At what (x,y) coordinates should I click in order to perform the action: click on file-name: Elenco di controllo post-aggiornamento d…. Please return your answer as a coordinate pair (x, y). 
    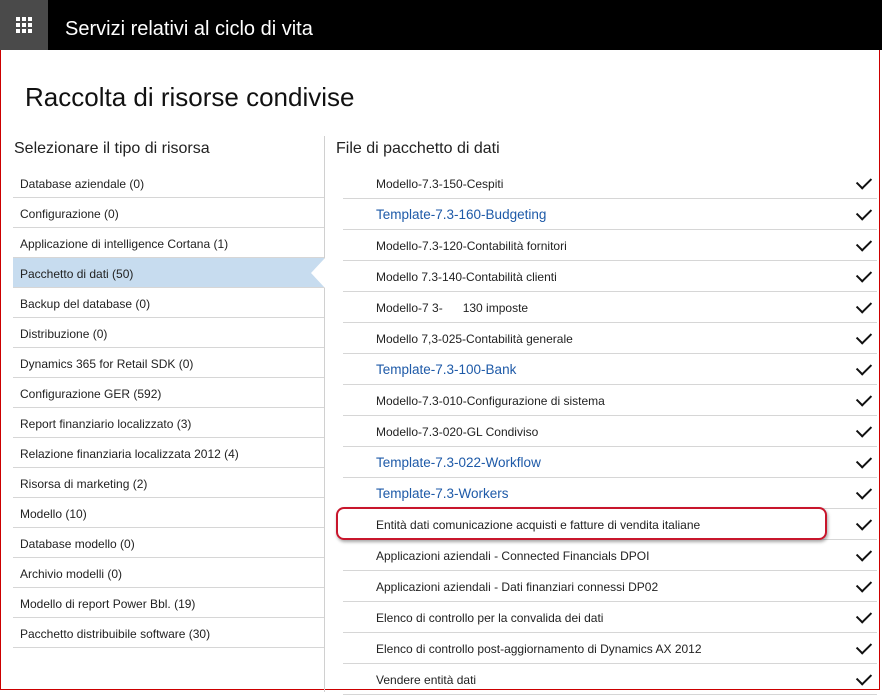
    Looking at the image, I should click on (539, 649).